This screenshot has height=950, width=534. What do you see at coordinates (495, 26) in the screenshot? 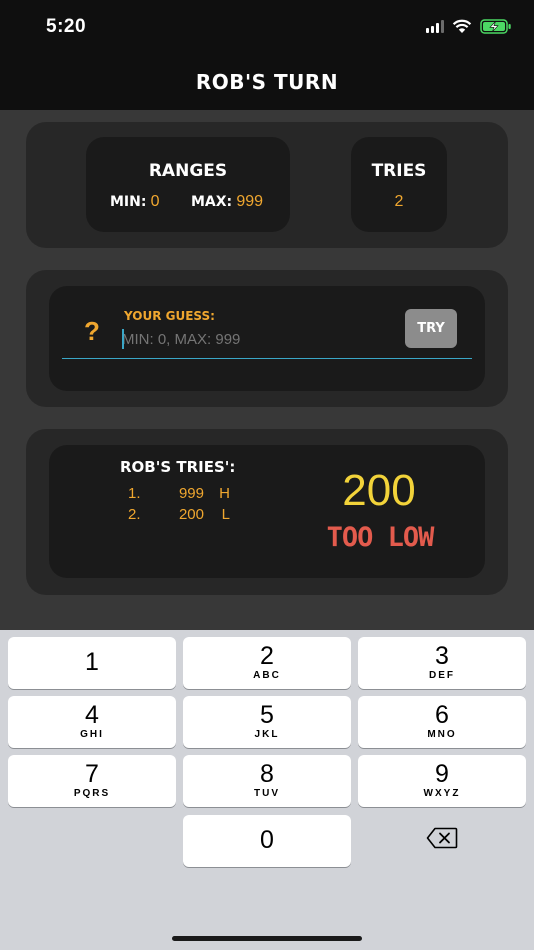
I see `battery-charging-icon` at bounding box center [495, 26].